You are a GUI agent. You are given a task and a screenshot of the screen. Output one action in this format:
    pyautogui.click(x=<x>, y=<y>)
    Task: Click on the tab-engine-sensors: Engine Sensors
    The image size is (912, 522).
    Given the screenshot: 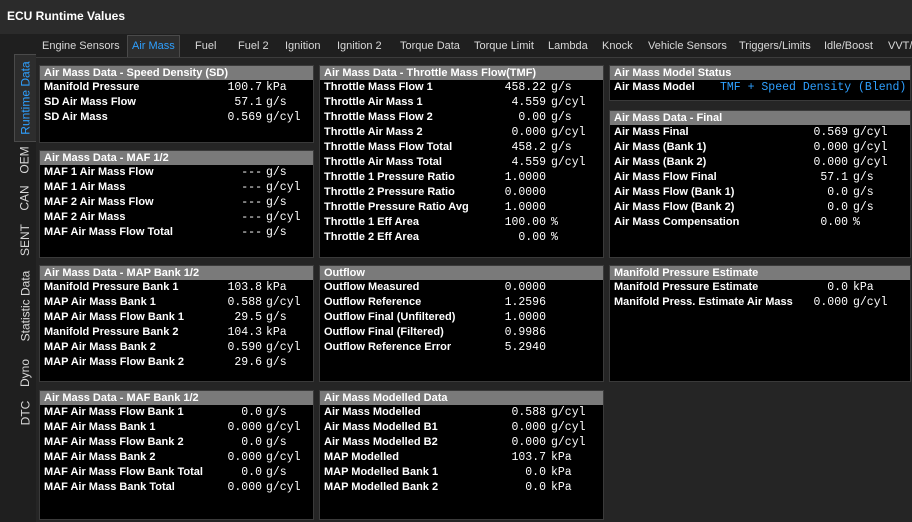 What is the action you would take?
    pyautogui.click(x=81, y=47)
    